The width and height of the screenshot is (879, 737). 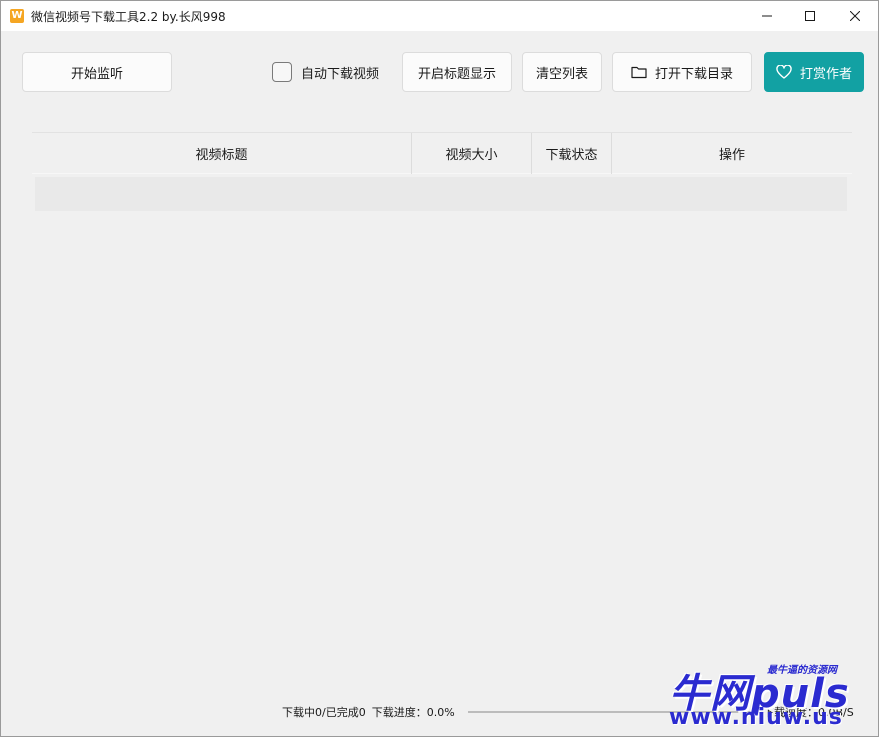 I want to click on donate-button: 打赏作者, so click(x=814, y=72).